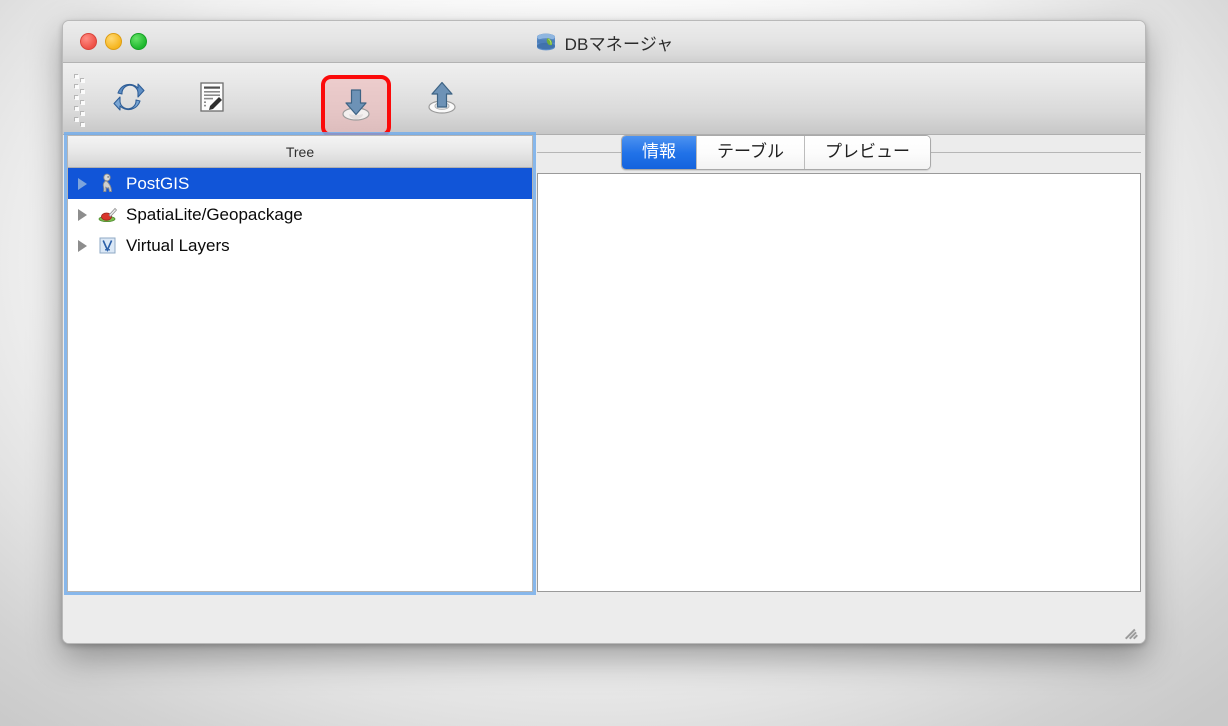 Image resolution: width=1228 pixels, height=726 pixels. I want to click on export-up-arrow-icon, so click(442, 99).